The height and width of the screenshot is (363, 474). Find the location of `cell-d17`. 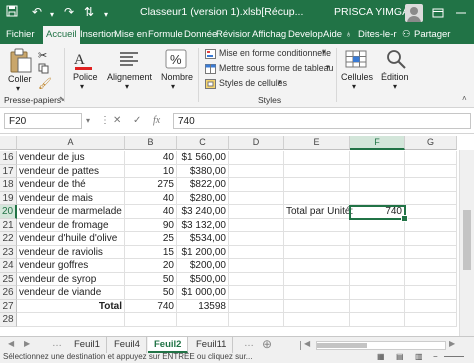

cell-d17 is located at coordinates (256, 171).